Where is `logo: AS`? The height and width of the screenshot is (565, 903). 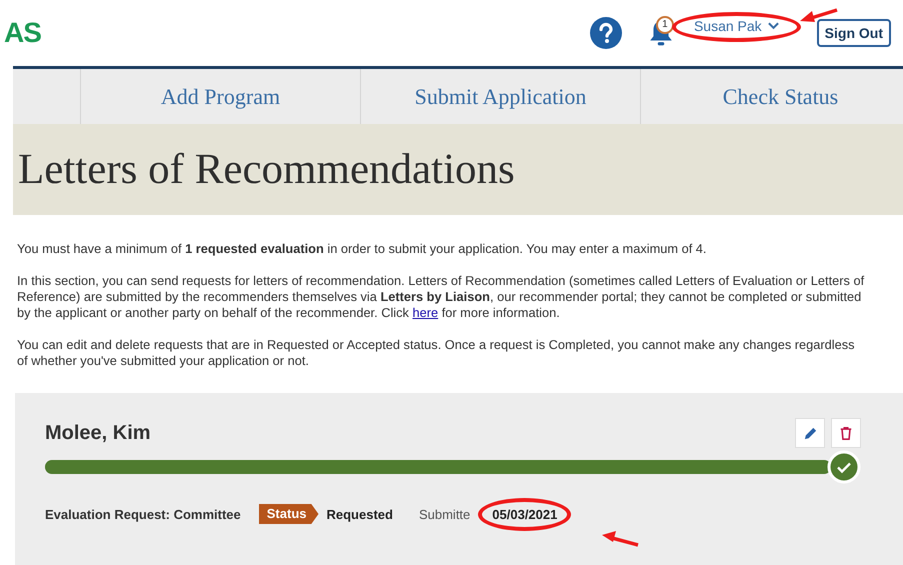
logo: AS is located at coordinates (22, 33).